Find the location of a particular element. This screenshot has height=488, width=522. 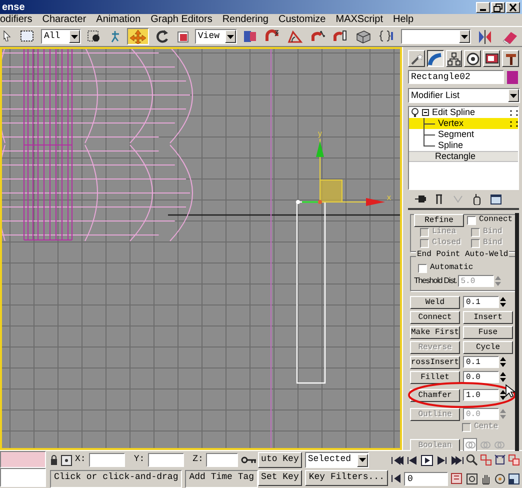

zoom-icon is located at coordinates (472, 460).